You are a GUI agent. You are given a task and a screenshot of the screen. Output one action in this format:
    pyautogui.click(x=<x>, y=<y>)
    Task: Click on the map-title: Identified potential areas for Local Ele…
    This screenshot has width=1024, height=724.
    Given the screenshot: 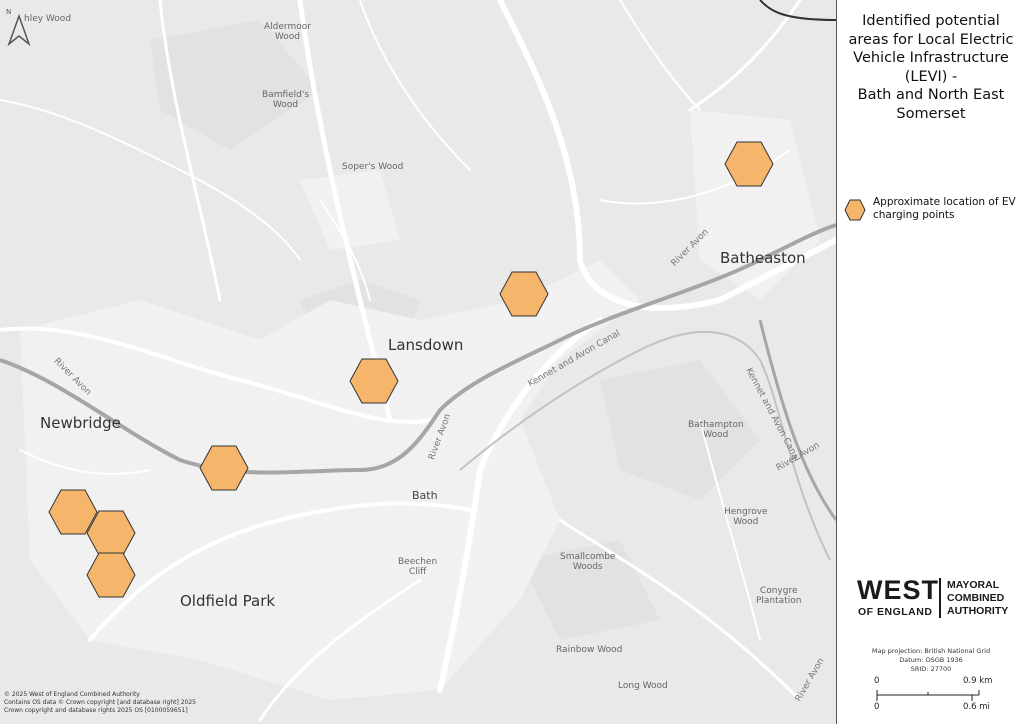 What is the action you would take?
    pyautogui.click(x=931, y=67)
    